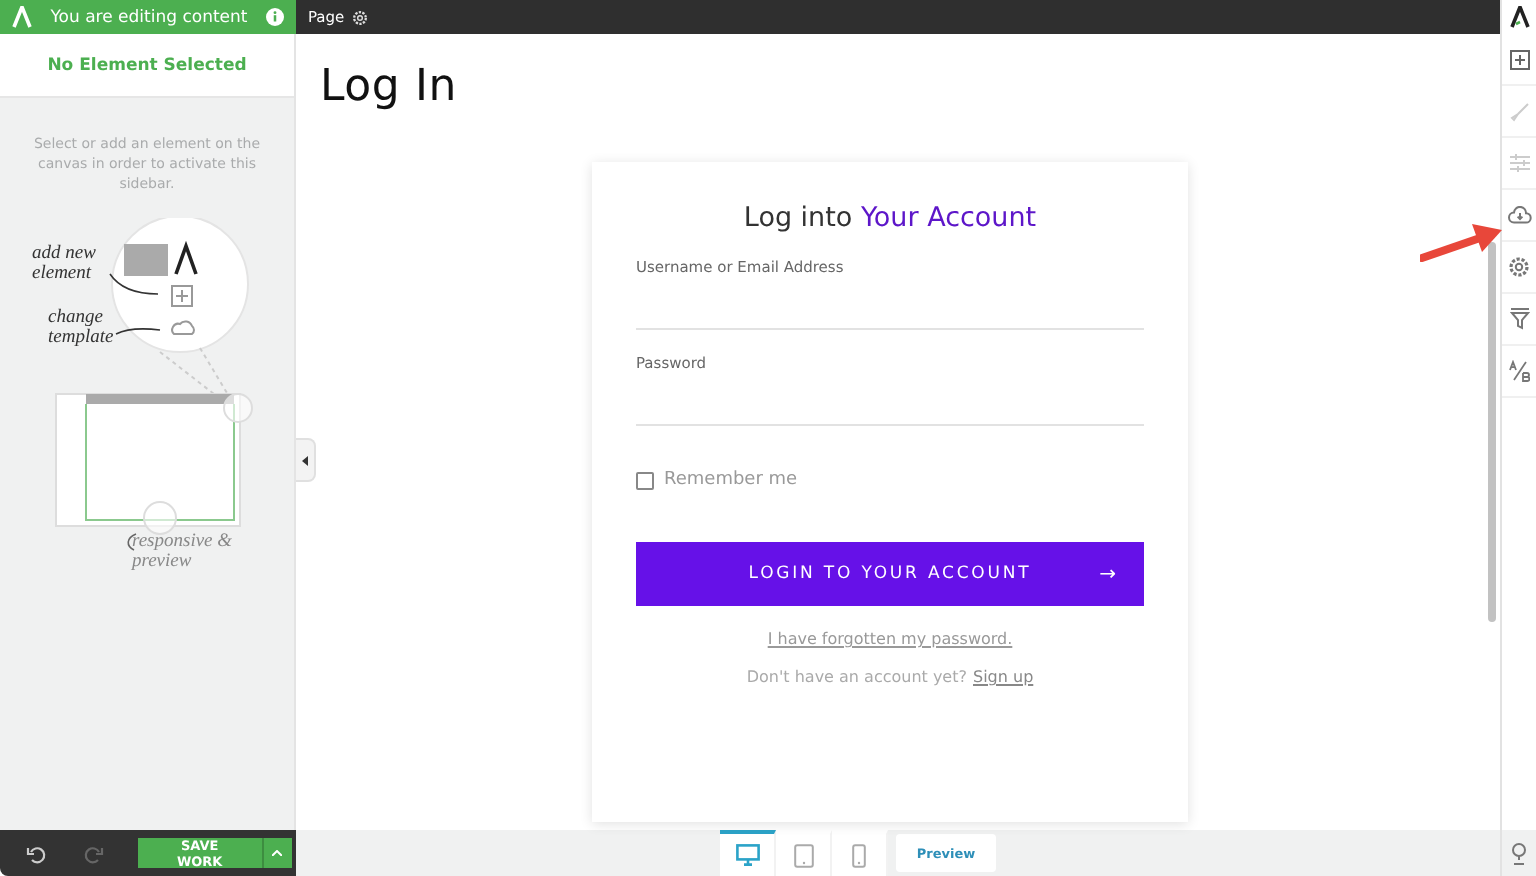  What do you see at coordinates (35, 853) in the screenshot?
I see `undo-icon` at bounding box center [35, 853].